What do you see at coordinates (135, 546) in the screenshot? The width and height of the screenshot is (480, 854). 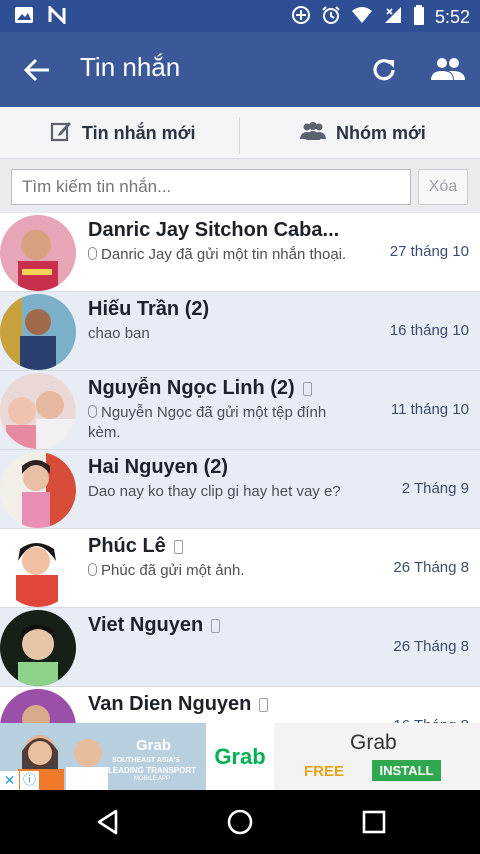 I see `contact-name: Phúc Lê` at bounding box center [135, 546].